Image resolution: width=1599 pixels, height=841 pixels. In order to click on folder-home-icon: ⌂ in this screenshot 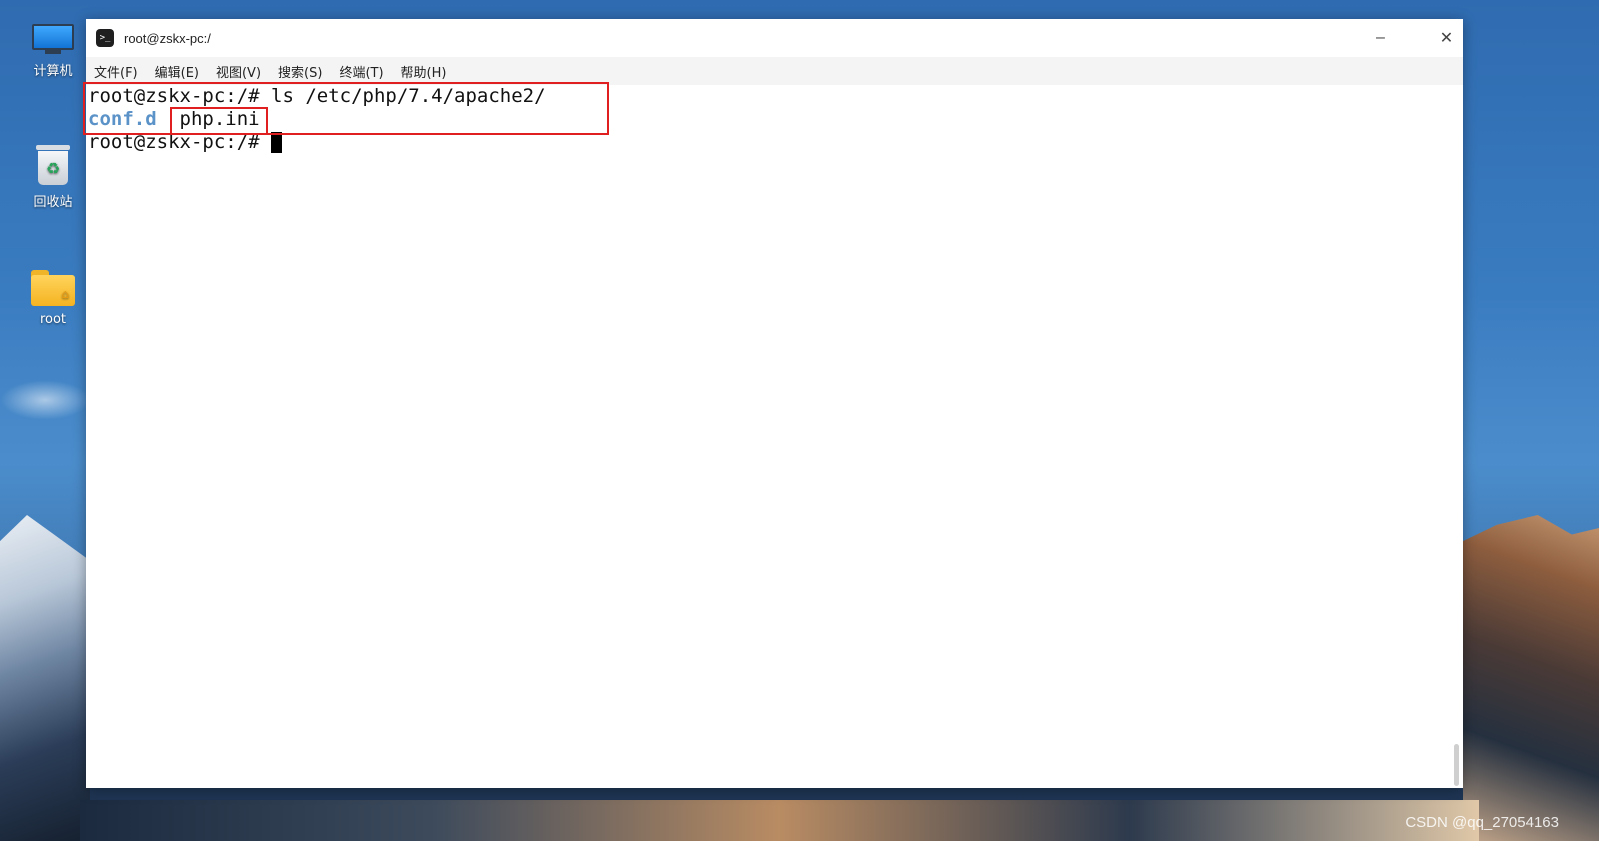, I will do `click(53, 288)`.